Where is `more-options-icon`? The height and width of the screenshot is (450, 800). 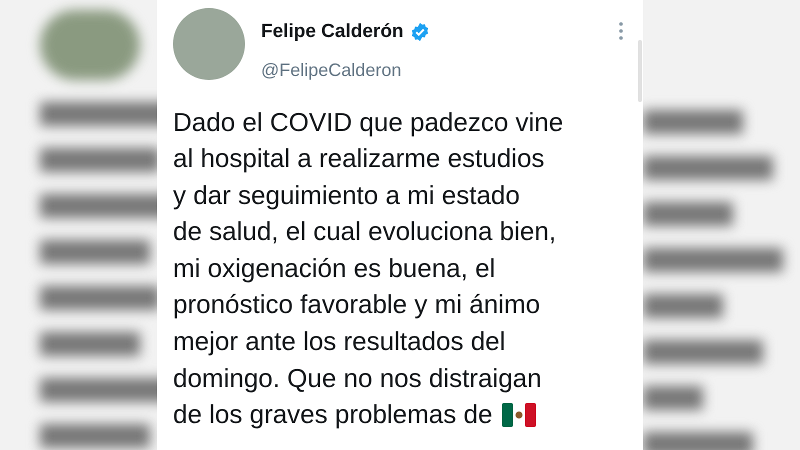
more-options-icon is located at coordinates (621, 31).